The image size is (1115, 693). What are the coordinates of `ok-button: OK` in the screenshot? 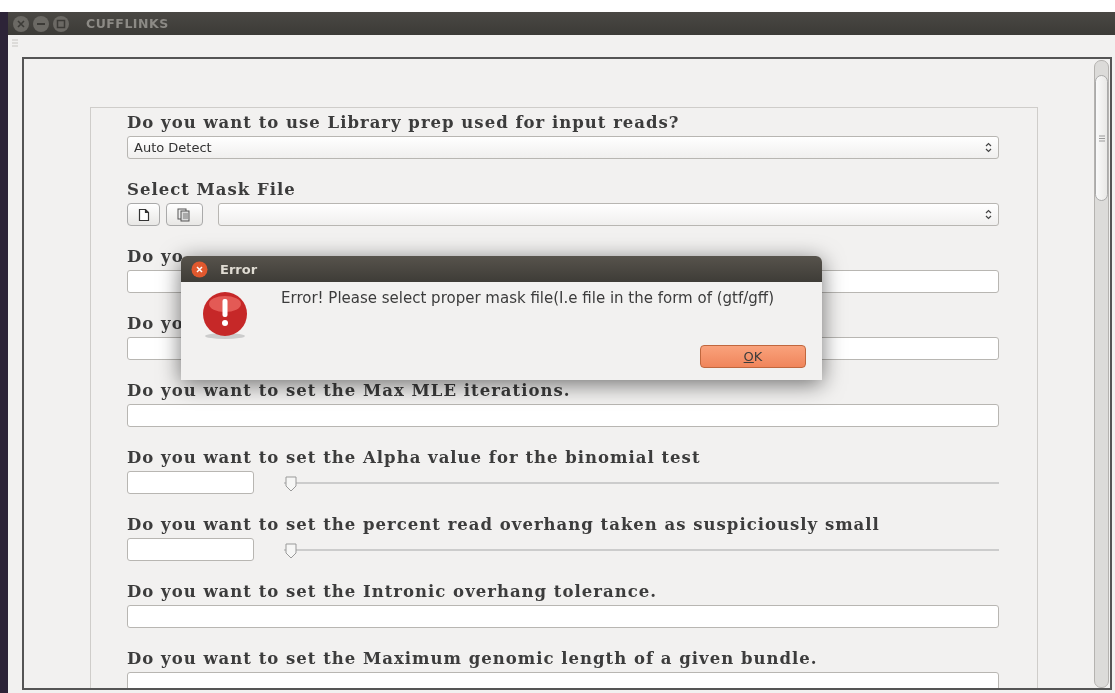 It's located at (753, 356).